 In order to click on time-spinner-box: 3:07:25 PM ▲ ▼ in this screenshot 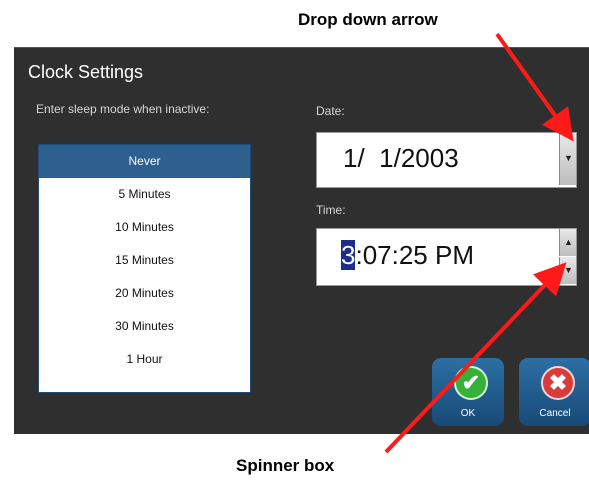, I will do `click(446, 257)`.